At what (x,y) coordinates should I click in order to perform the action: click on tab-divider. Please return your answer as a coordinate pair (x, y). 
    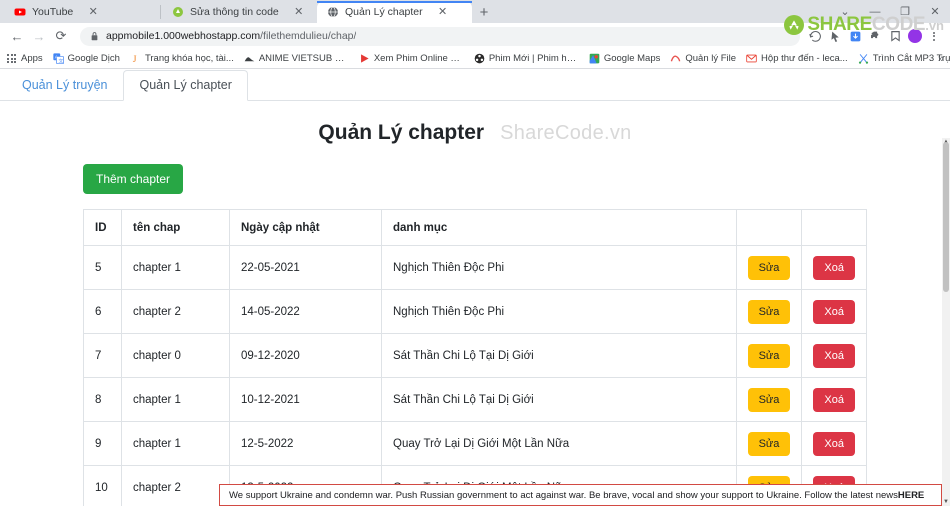
    Looking at the image, I should click on (160, 11).